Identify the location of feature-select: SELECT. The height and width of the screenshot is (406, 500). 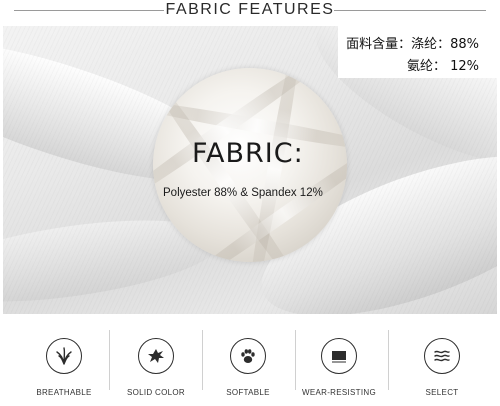
(442, 365).